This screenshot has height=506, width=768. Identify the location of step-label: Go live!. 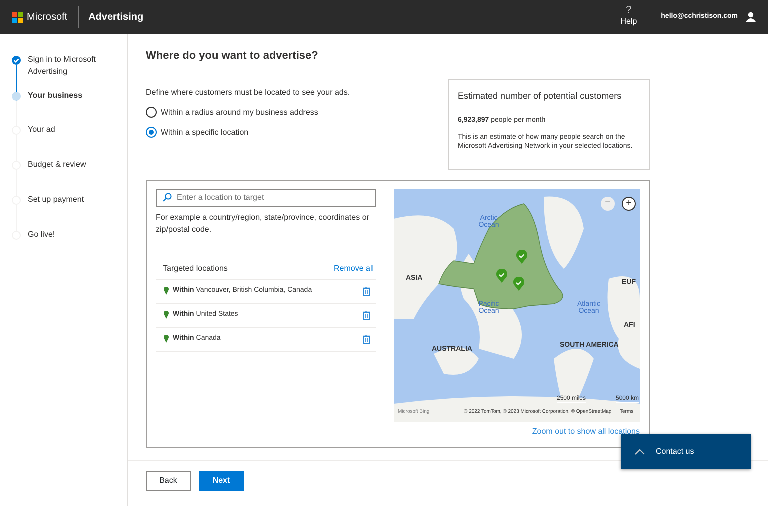
(42, 239).